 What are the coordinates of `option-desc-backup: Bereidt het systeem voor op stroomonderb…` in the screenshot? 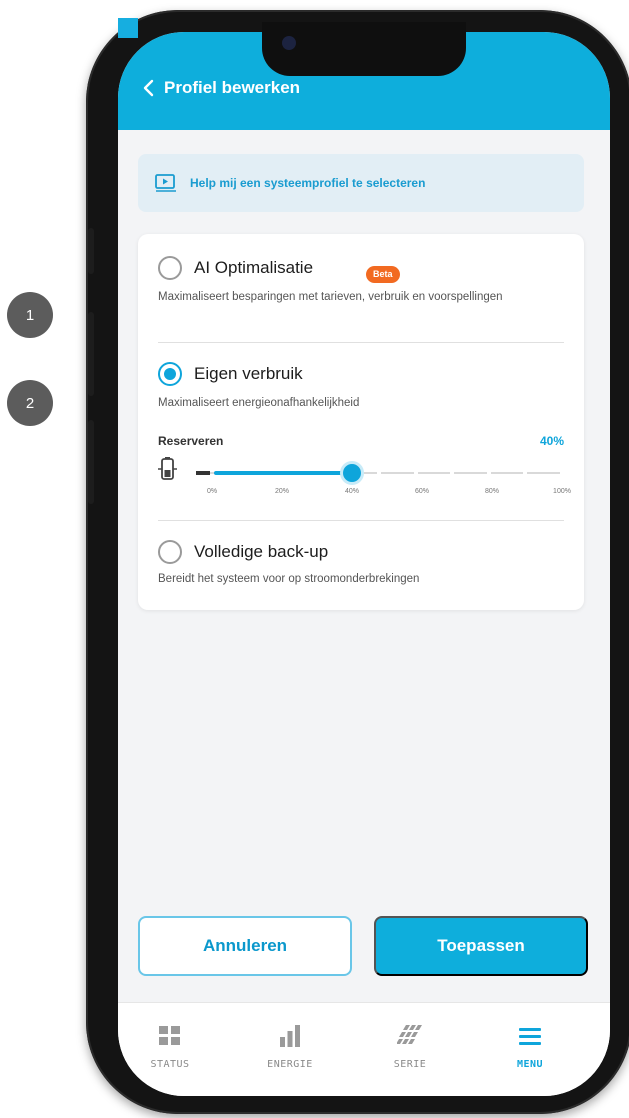 It's located at (289, 579).